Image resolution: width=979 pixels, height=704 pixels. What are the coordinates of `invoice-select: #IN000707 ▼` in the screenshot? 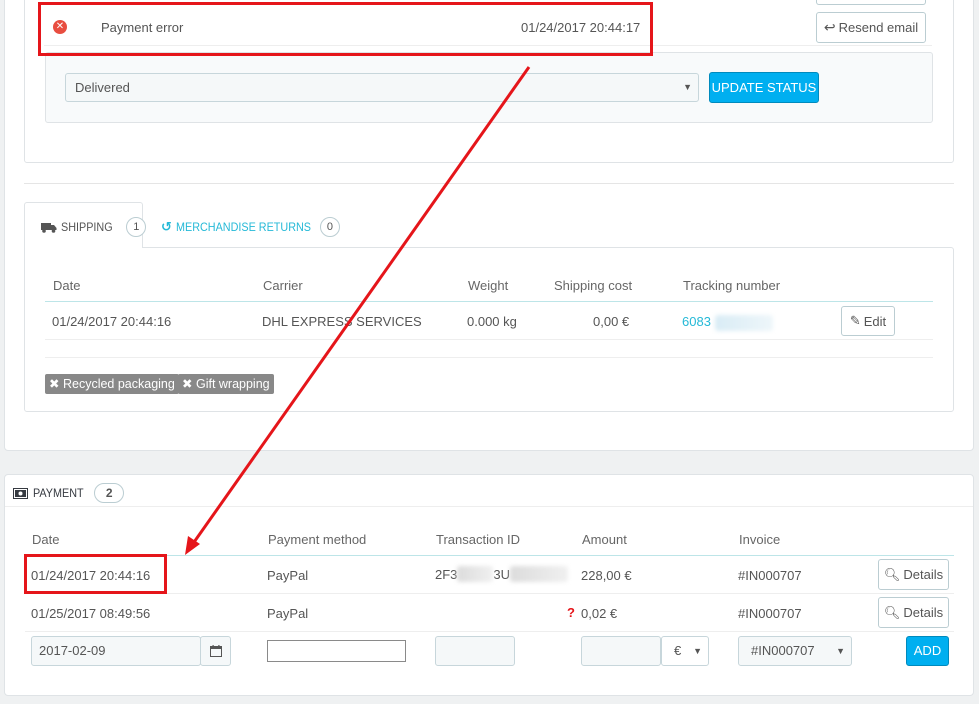 It's located at (795, 651).